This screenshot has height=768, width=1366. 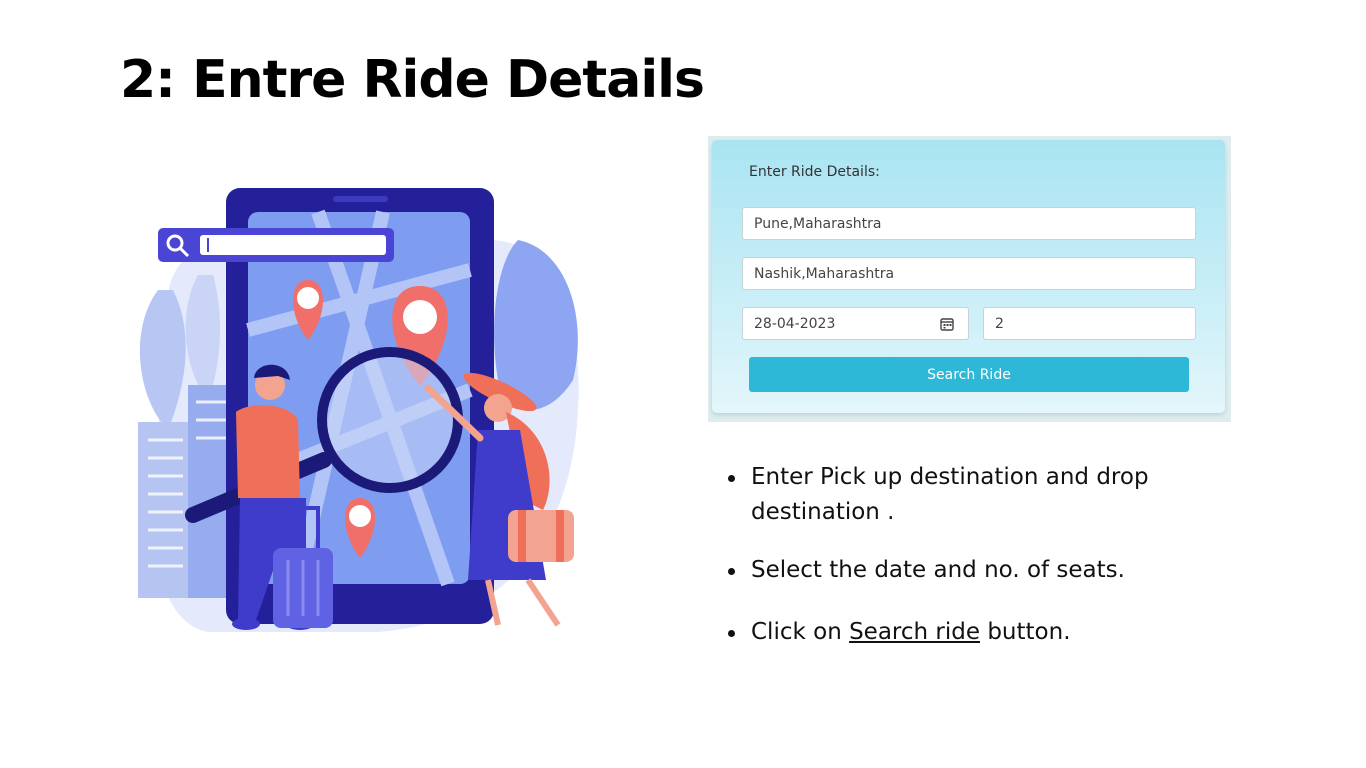 I want to click on seats-input, so click(x=1089, y=323).